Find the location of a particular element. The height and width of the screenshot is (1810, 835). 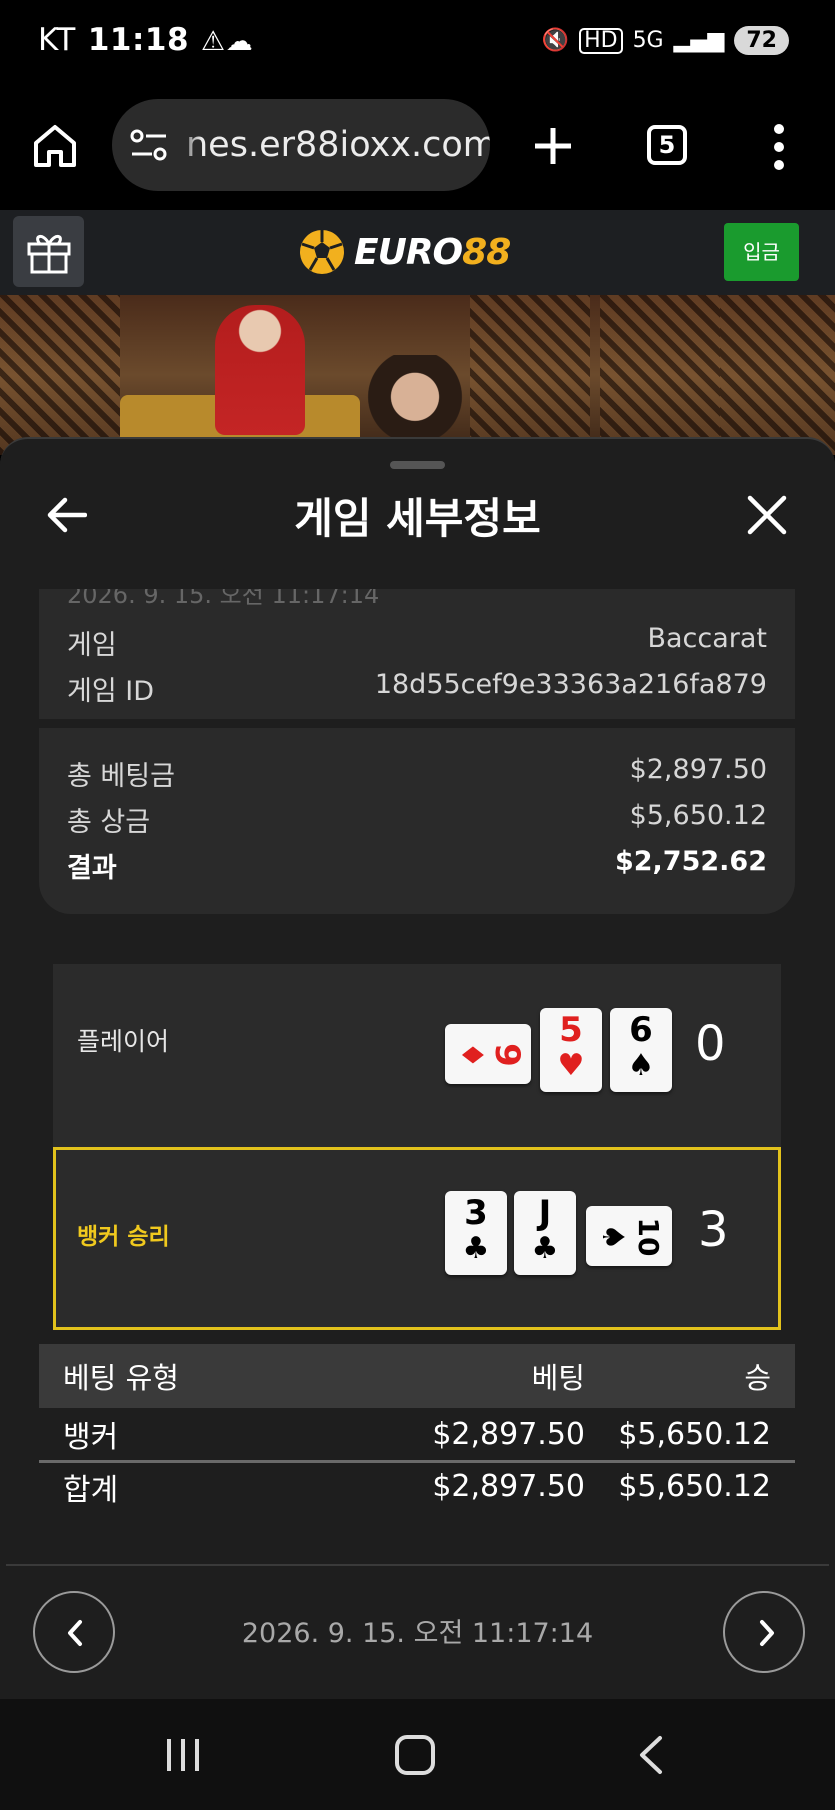

url-fade is located at coordinates (187, 145).